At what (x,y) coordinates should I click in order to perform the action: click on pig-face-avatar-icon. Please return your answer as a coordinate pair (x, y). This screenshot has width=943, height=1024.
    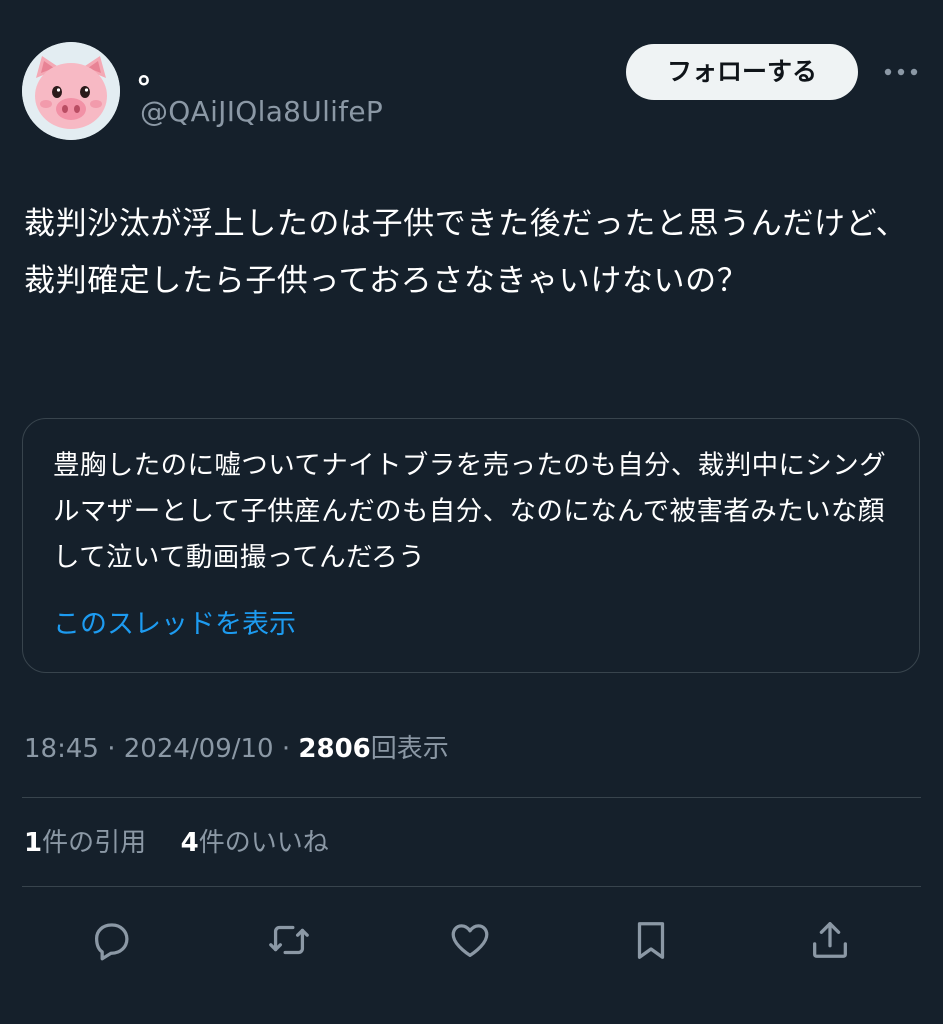
    Looking at the image, I should click on (71, 91).